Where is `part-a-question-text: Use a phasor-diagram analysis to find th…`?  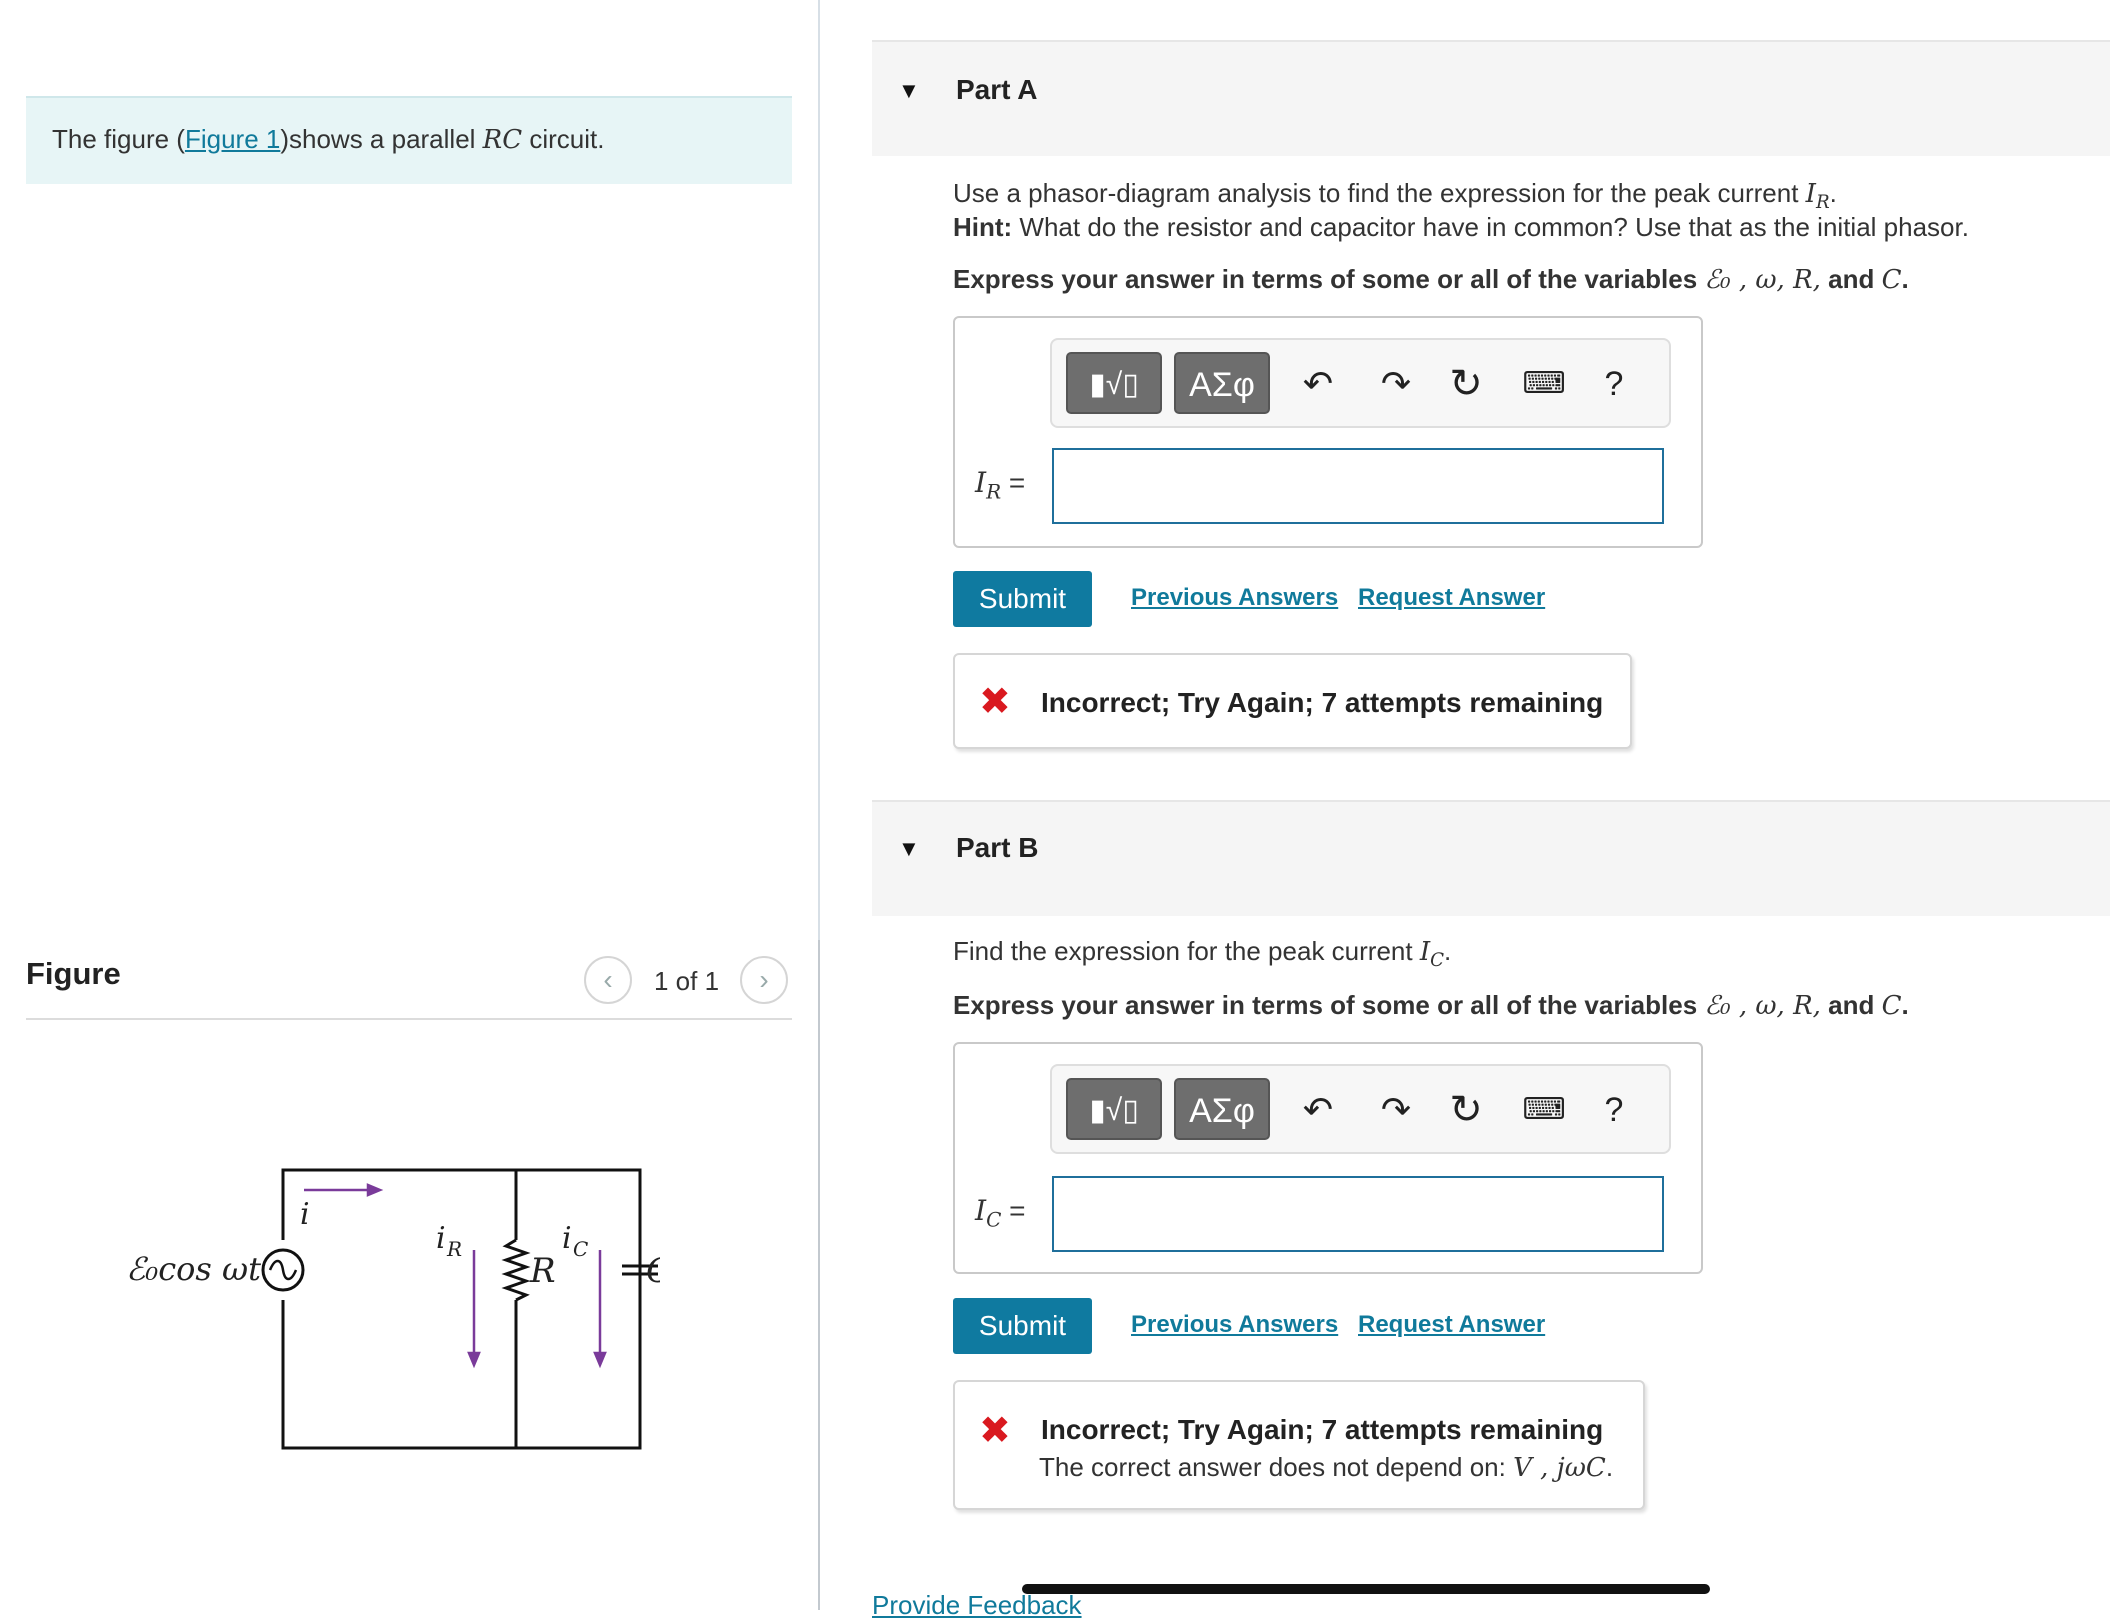 part-a-question-text: Use a phasor-diagram analysis to find th… is located at coordinates (1379, 193).